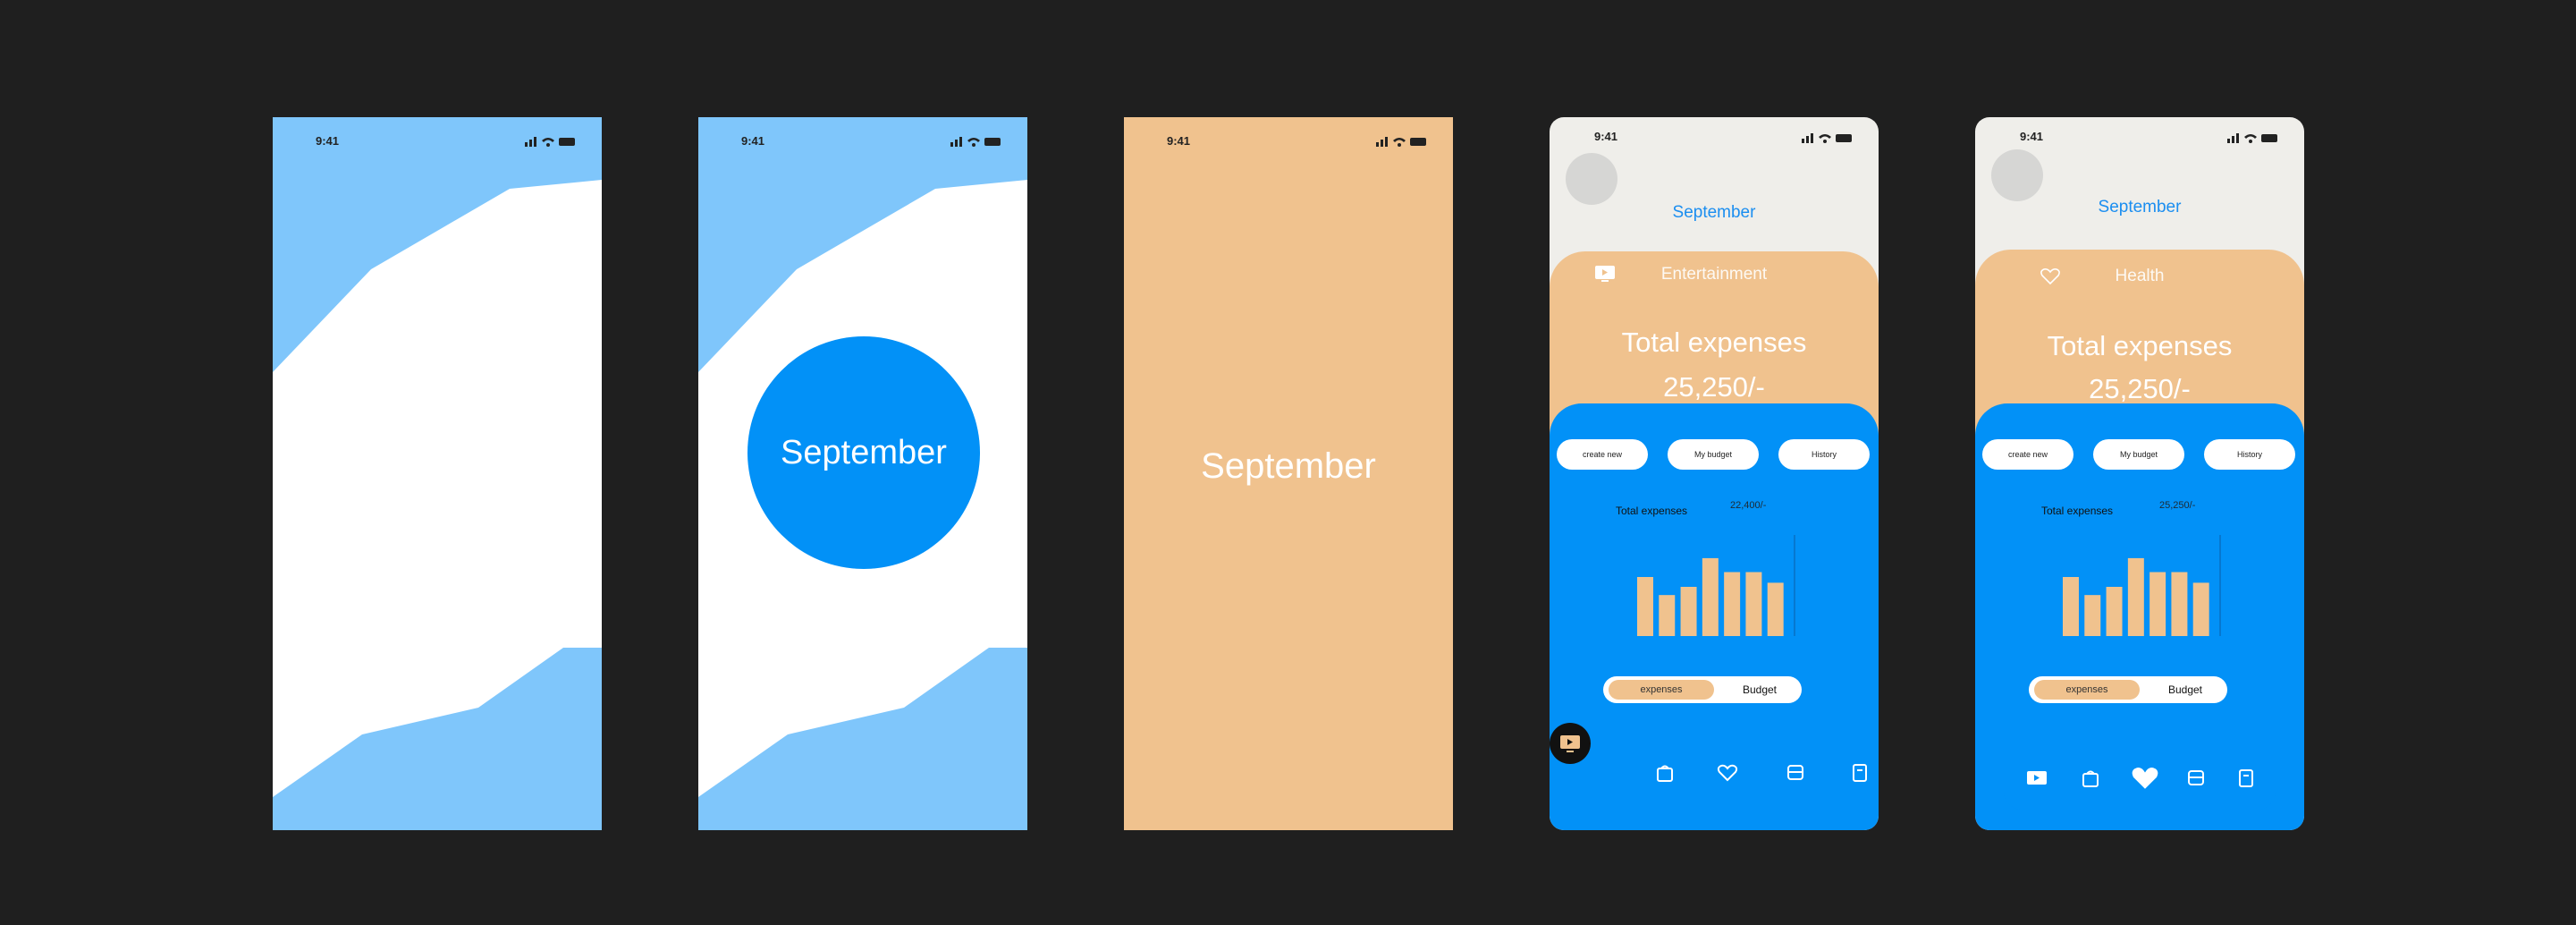 The height and width of the screenshot is (925, 2576). I want to click on wave-background, so click(437, 488).